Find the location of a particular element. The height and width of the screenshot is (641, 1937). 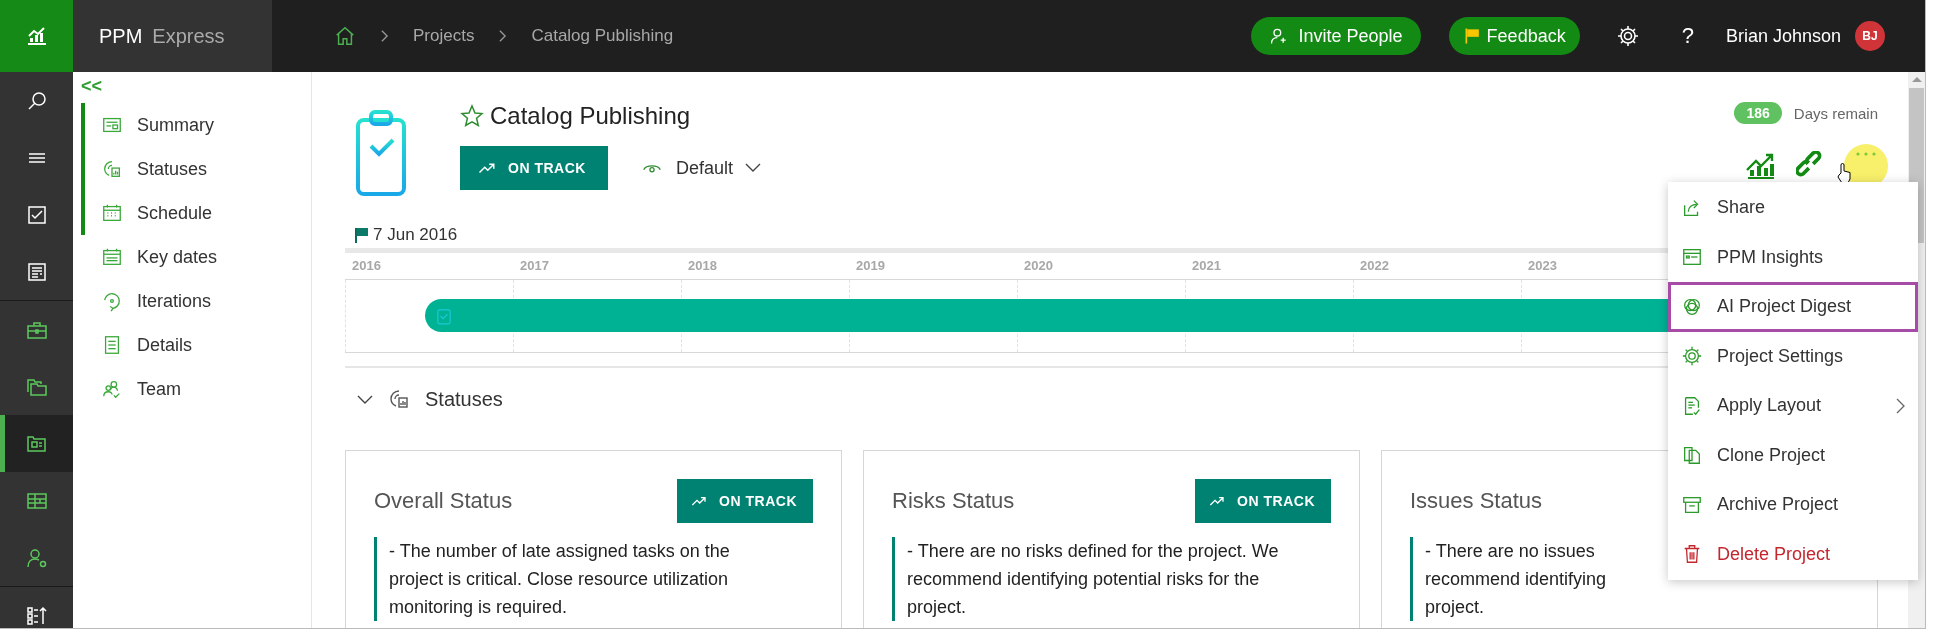

year-label: 2019 is located at coordinates (870, 266).